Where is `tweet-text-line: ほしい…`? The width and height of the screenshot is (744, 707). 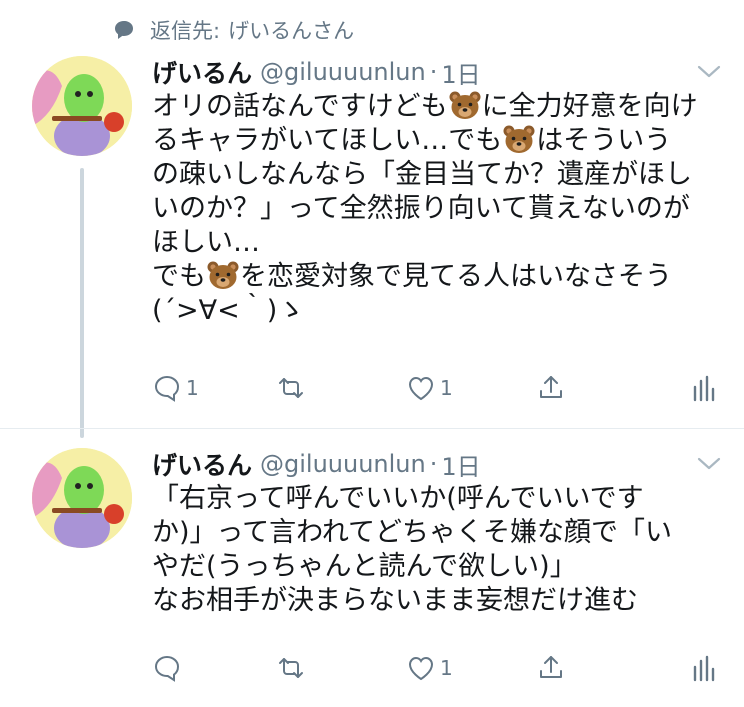 tweet-text-line: ほしい… is located at coordinates (437, 243).